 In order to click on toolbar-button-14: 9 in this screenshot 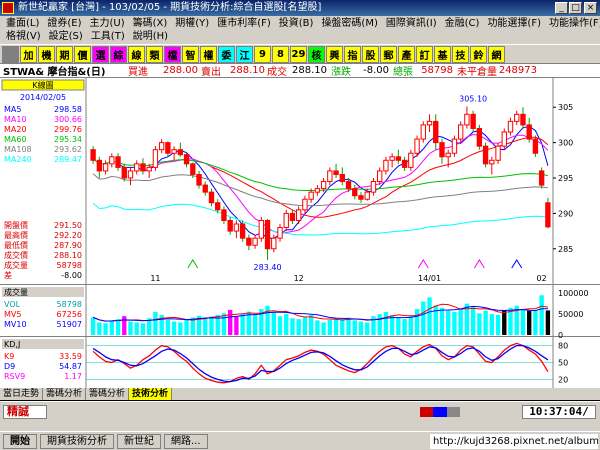, I will do `click(262, 54)`.